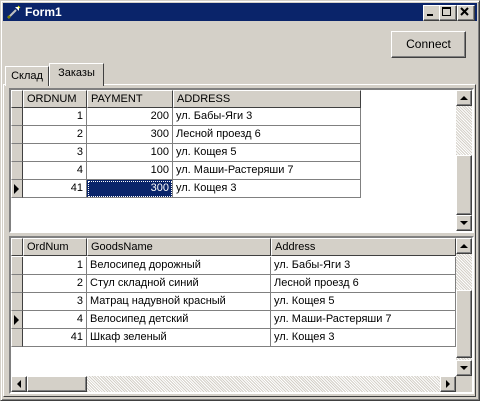 This screenshot has width=480, height=401. What do you see at coordinates (55, 247) in the screenshot?
I see `col-ordnum-header: OrdNum` at bounding box center [55, 247].